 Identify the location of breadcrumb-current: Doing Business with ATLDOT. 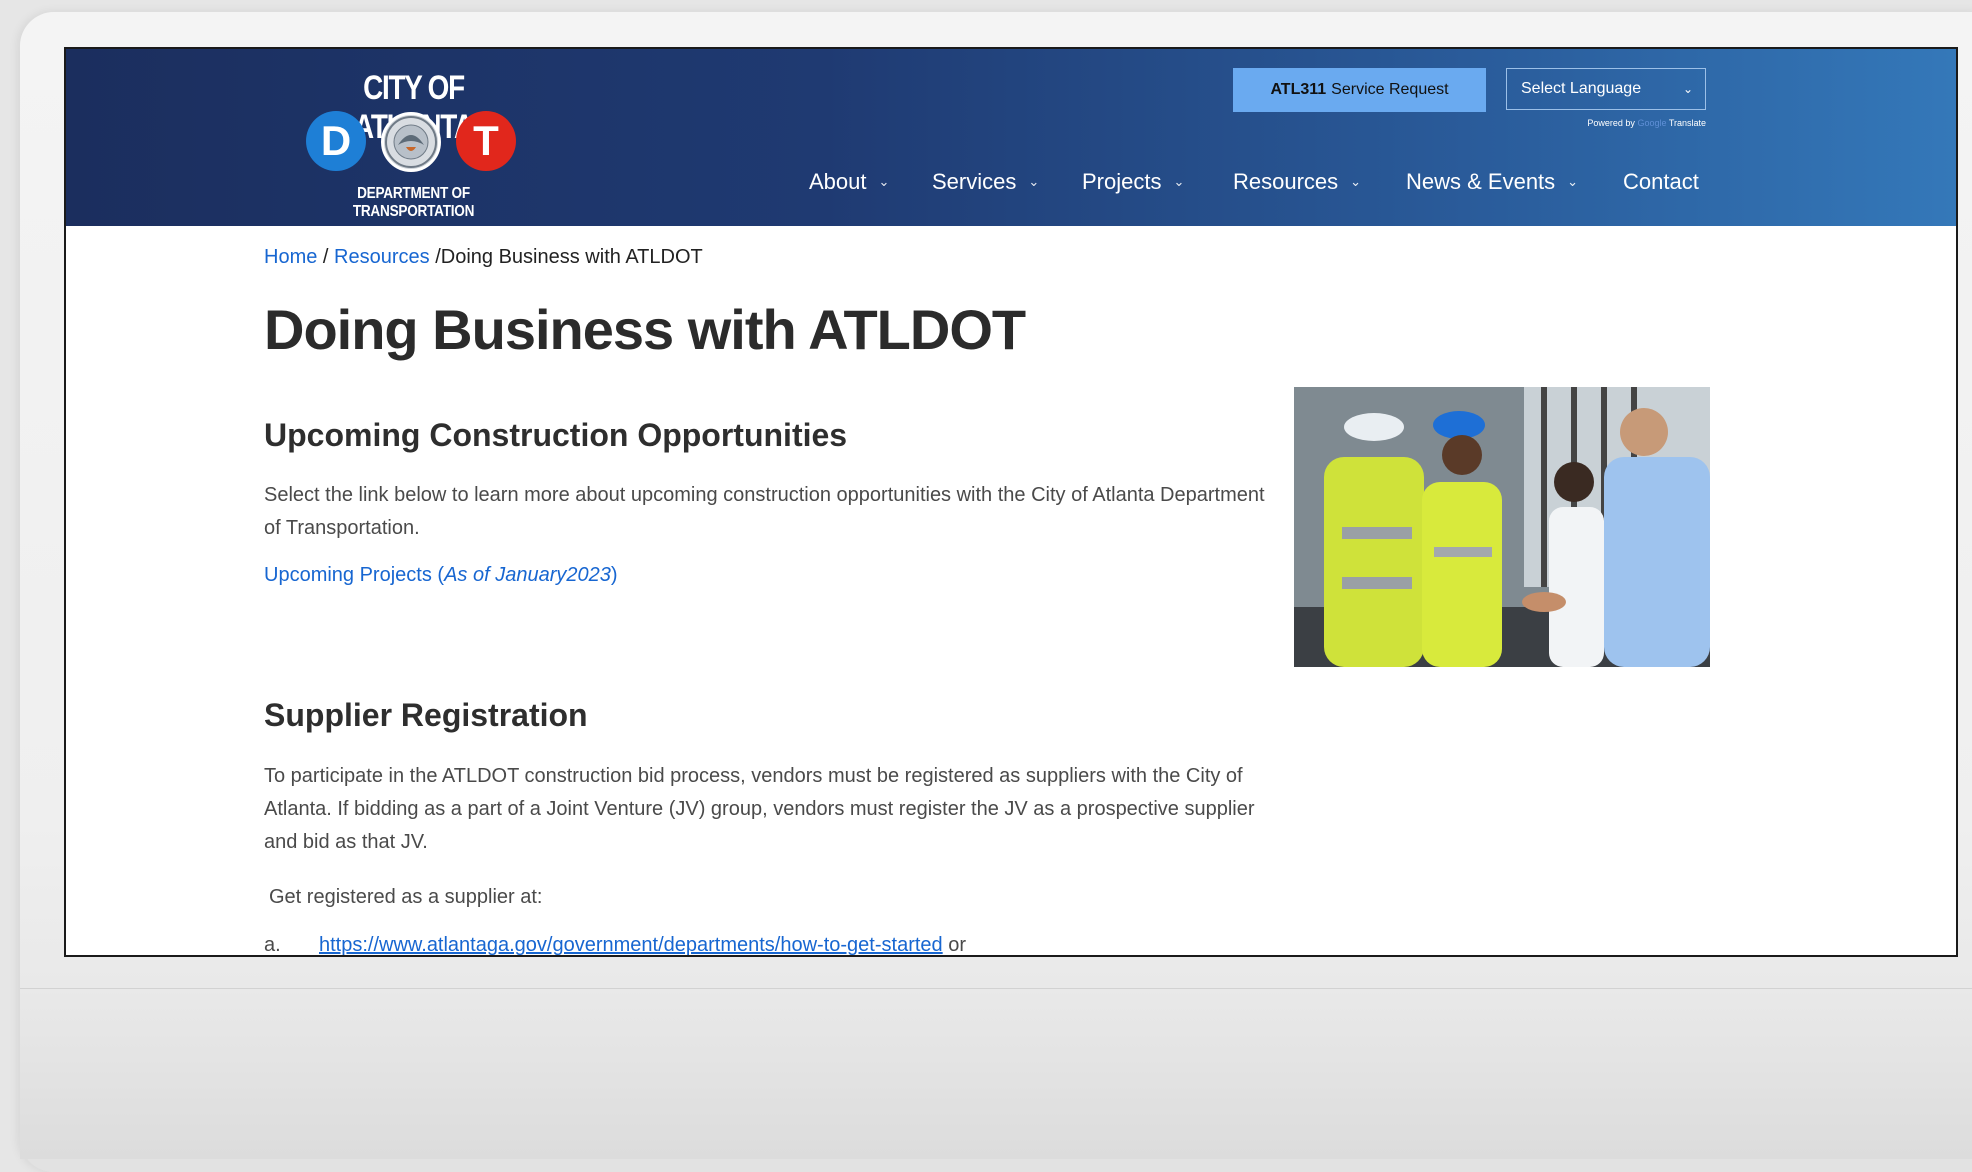
(571, 257).